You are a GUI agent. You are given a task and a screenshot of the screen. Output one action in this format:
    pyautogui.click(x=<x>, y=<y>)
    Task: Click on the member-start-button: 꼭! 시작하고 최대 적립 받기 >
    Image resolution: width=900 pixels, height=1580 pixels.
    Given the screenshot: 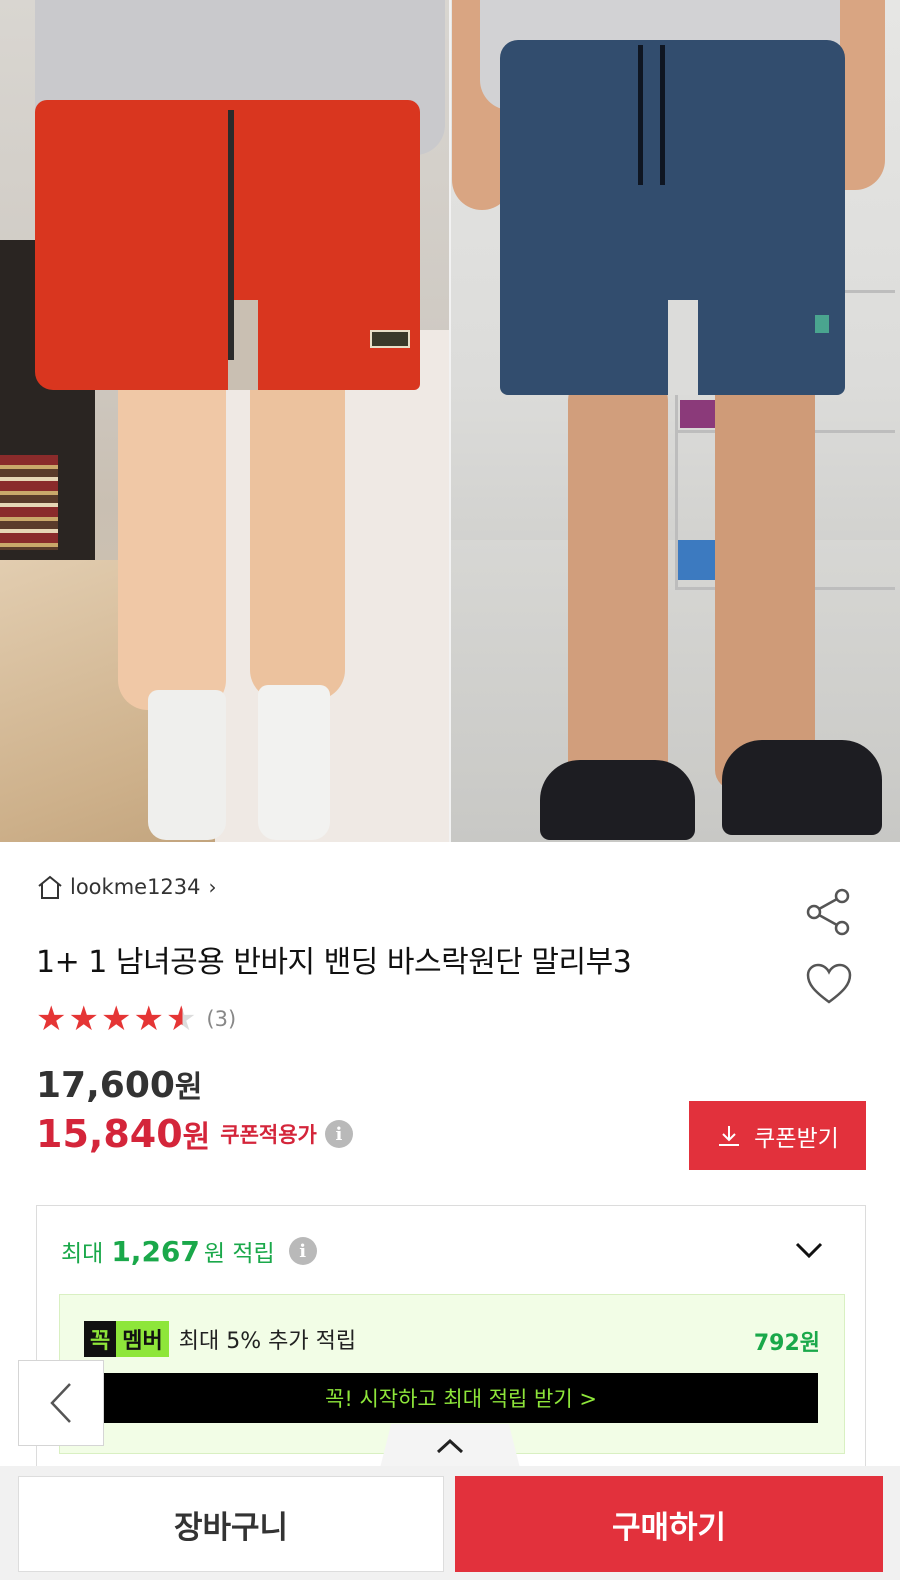 What is the action you would take?
    pyautogui.click(x=461, y=1398)
    